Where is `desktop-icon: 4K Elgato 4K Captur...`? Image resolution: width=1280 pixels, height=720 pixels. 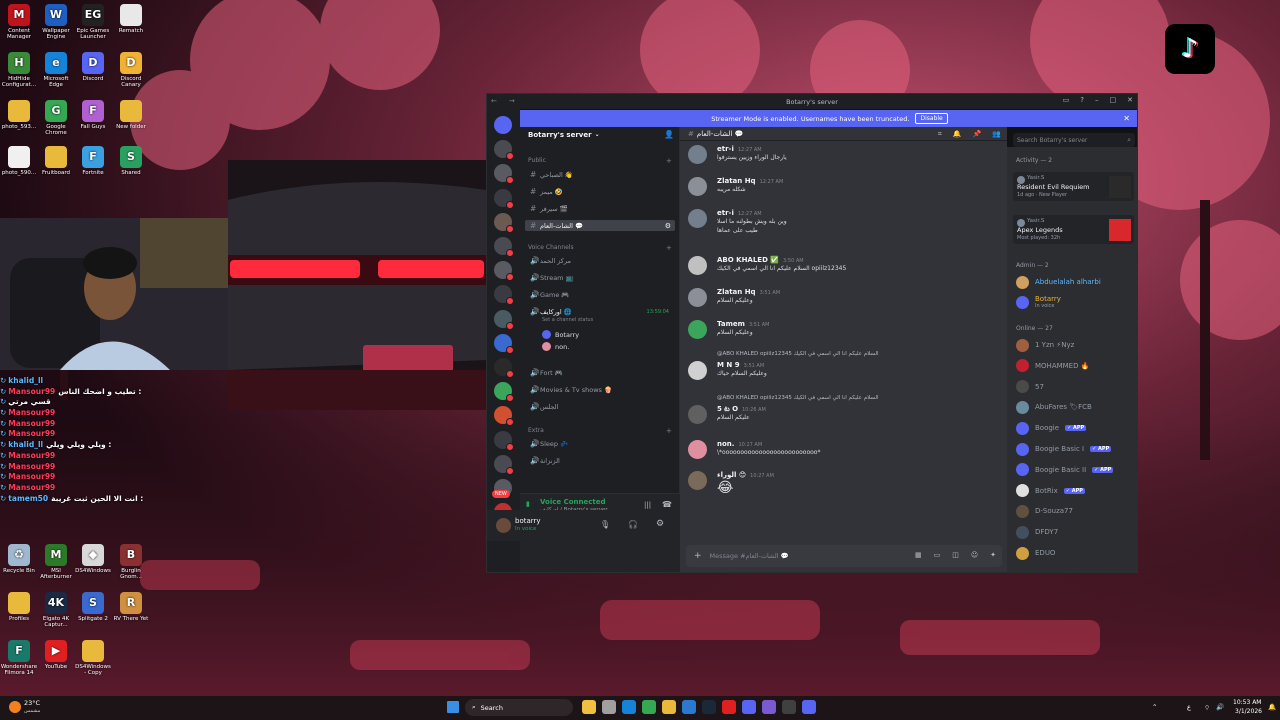
desktop-icon: 4K Elgato 4K Captur... is located at coordinates (56, 610).